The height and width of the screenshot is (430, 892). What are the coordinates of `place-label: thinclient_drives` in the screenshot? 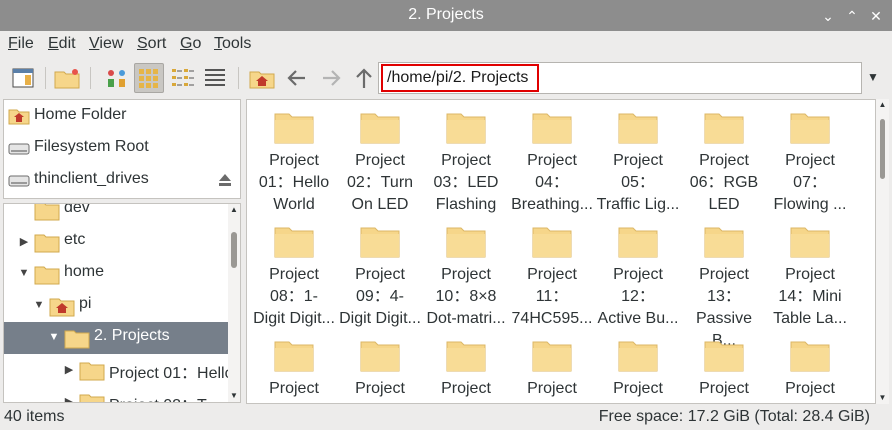 It's located at (91, 178).